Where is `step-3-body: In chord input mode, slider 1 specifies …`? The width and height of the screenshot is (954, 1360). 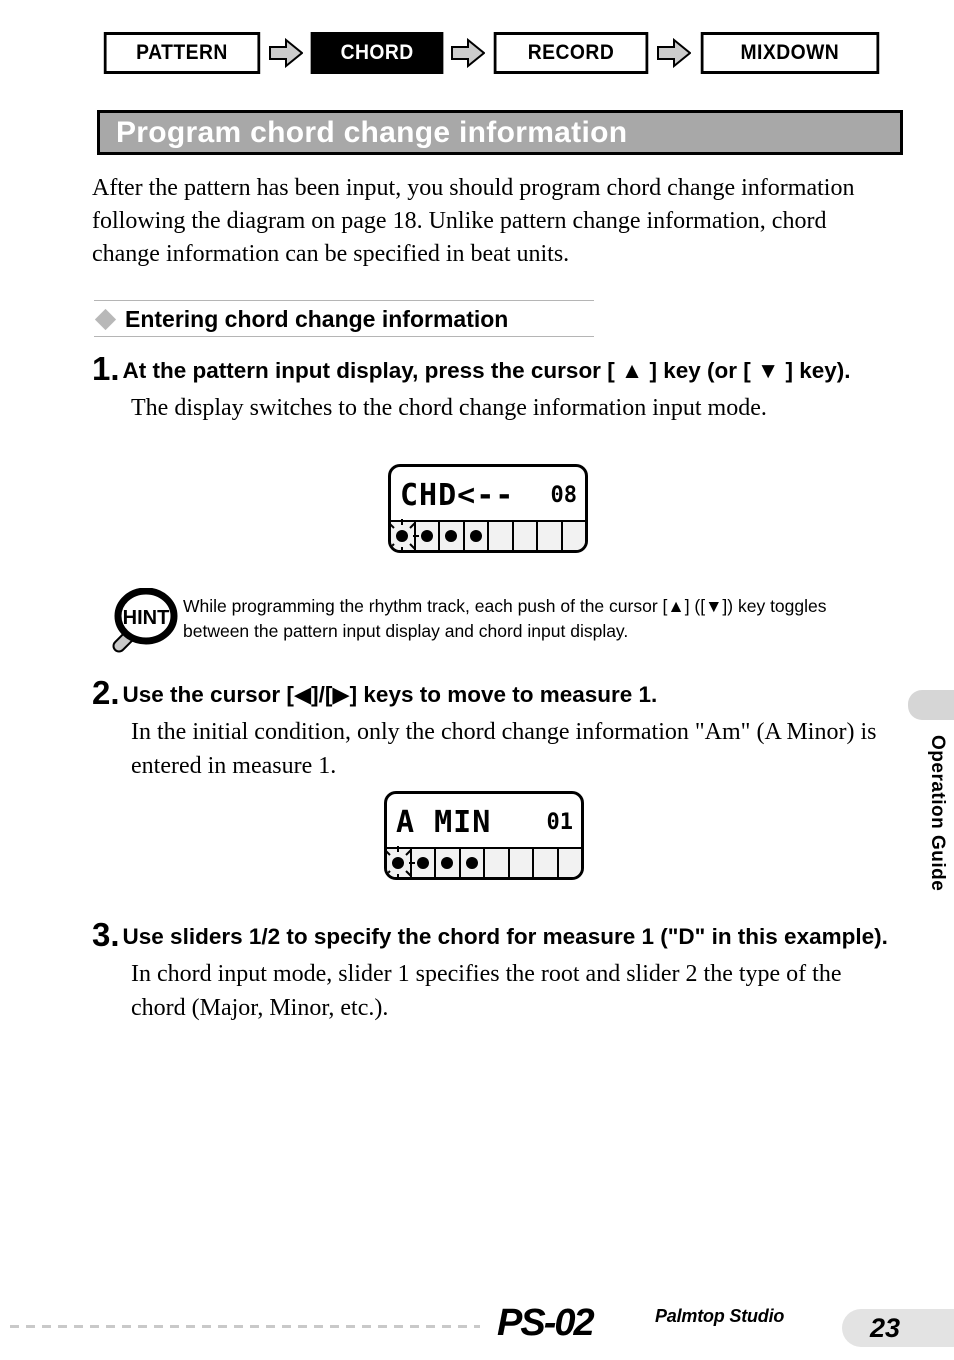
step-3-body: In chord input mode, slider 1 specifies … is located at coordinates (486, 991).